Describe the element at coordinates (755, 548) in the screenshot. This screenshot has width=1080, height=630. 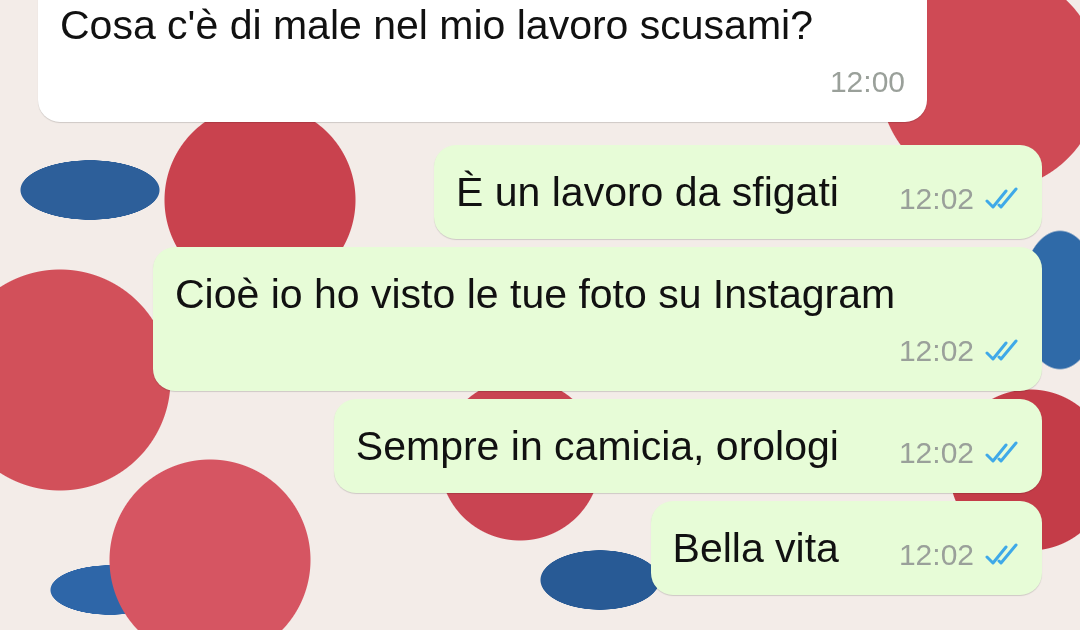
I see `message-text: Bella vita` at that location.